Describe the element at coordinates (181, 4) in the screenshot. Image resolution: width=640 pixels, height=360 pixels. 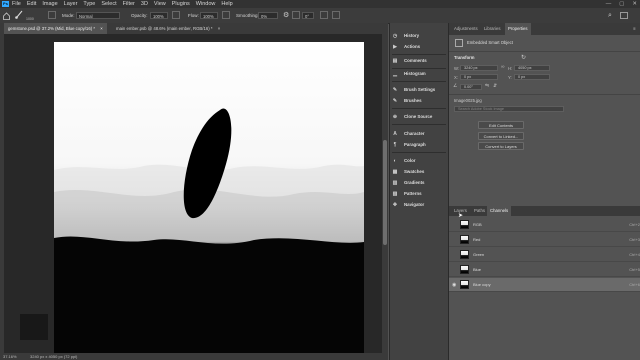
I see `menu-plugins: Plugins` at that location.